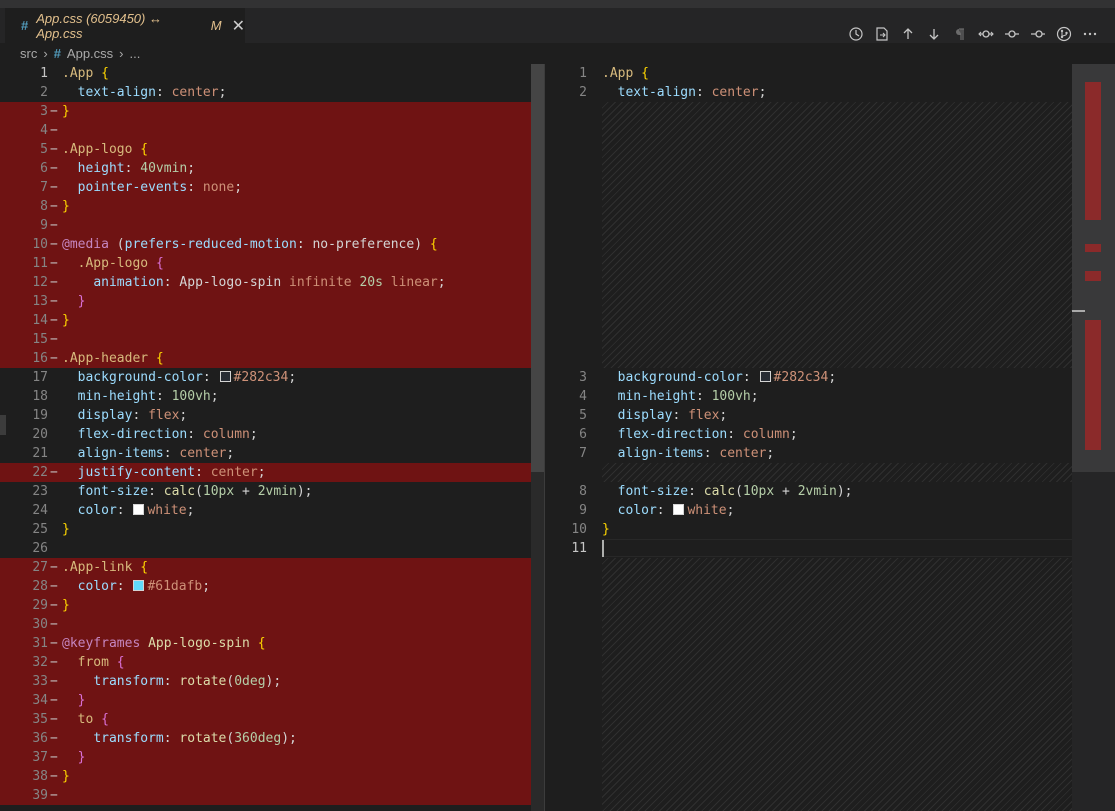  Describe the element at coordinates (829, 529) in the screenshot. I see `code-line: 10}` at that location.